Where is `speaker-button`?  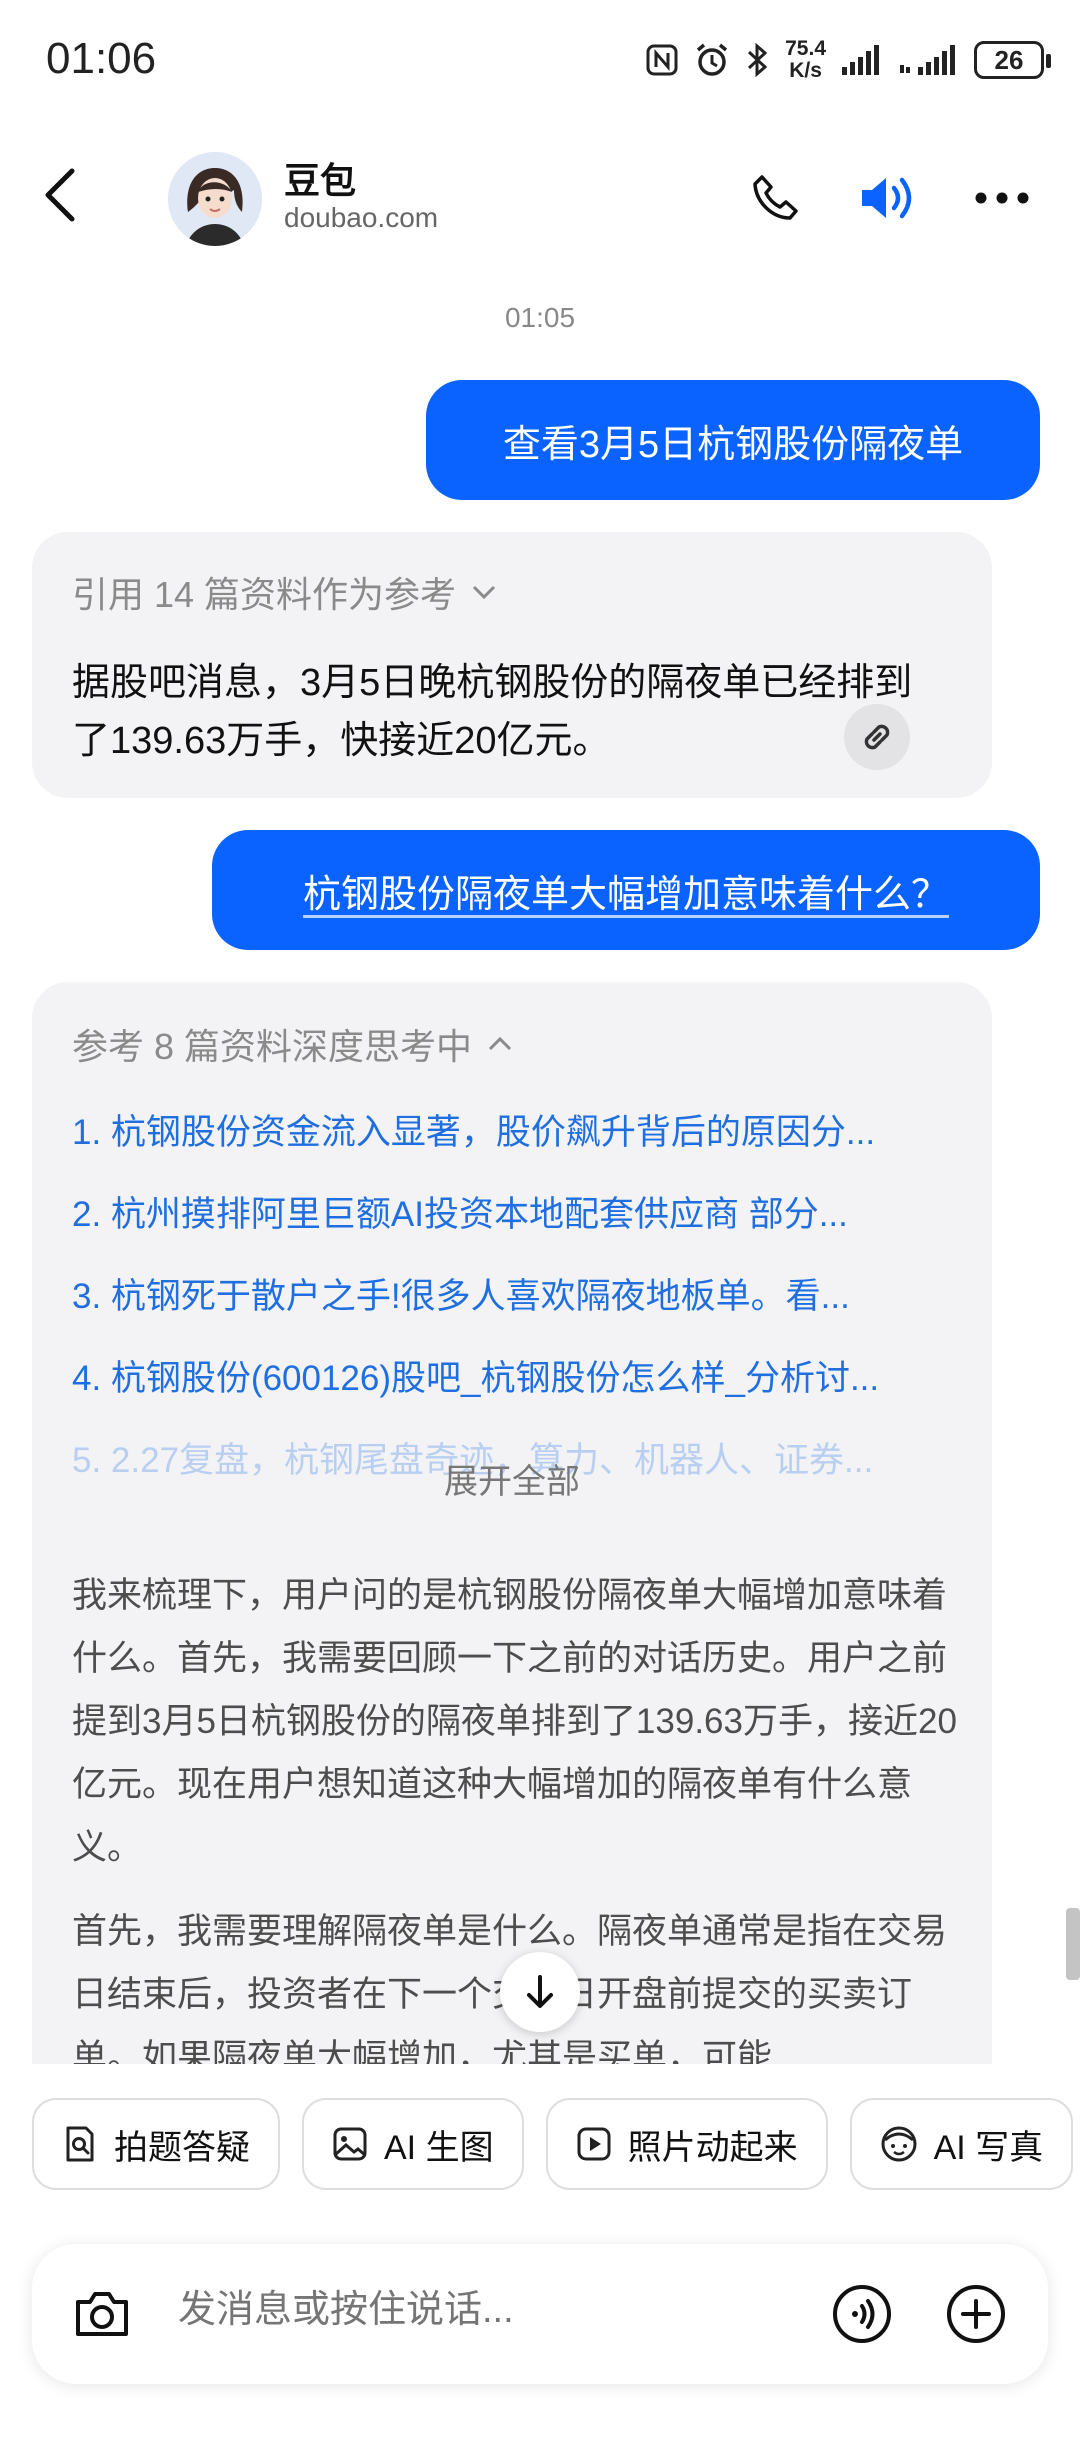 speaker-button is located at coordinates (888, 198).